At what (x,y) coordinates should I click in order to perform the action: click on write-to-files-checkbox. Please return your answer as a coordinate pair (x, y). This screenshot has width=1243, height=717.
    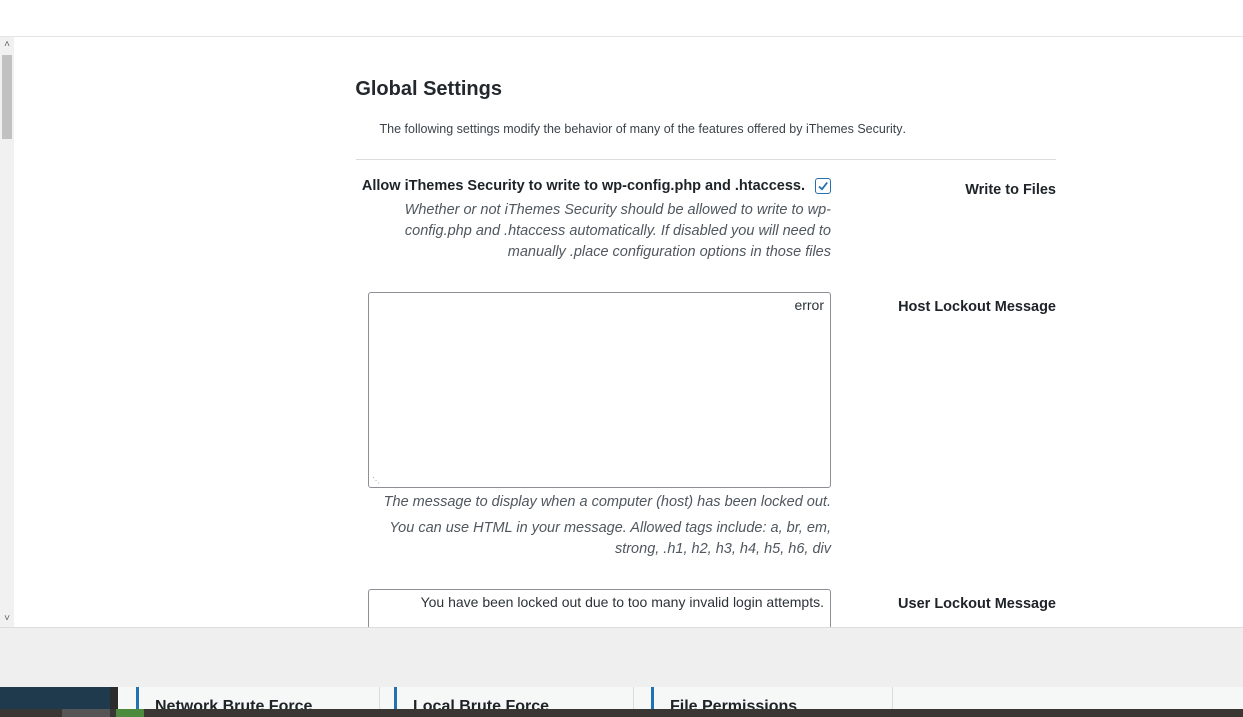
    Looking at the image, I should click on (823, 186).